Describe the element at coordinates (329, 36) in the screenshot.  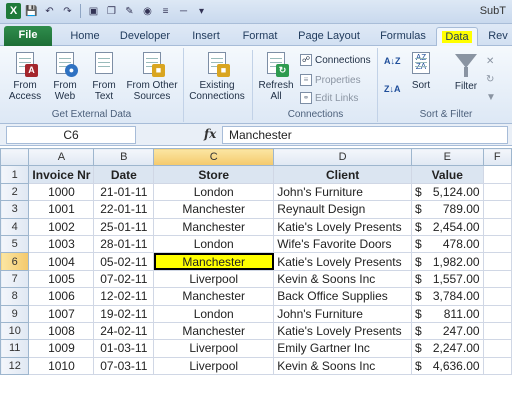
I see `tab-page-layout: Page Layout` at that location.